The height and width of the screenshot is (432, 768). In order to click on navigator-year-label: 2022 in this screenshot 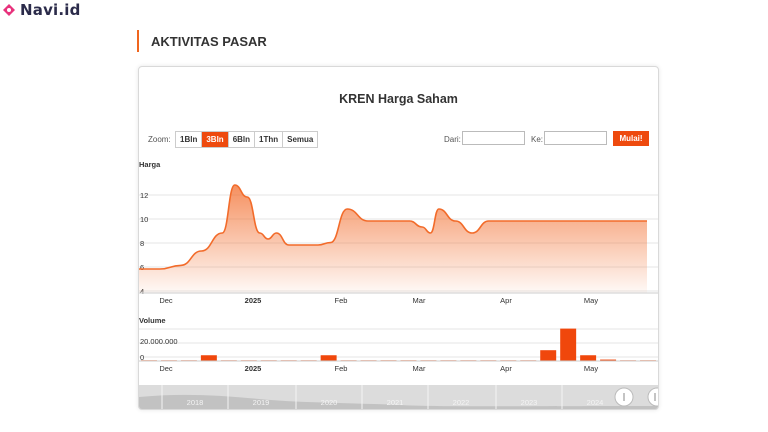, I will do `click(461, 402)`.